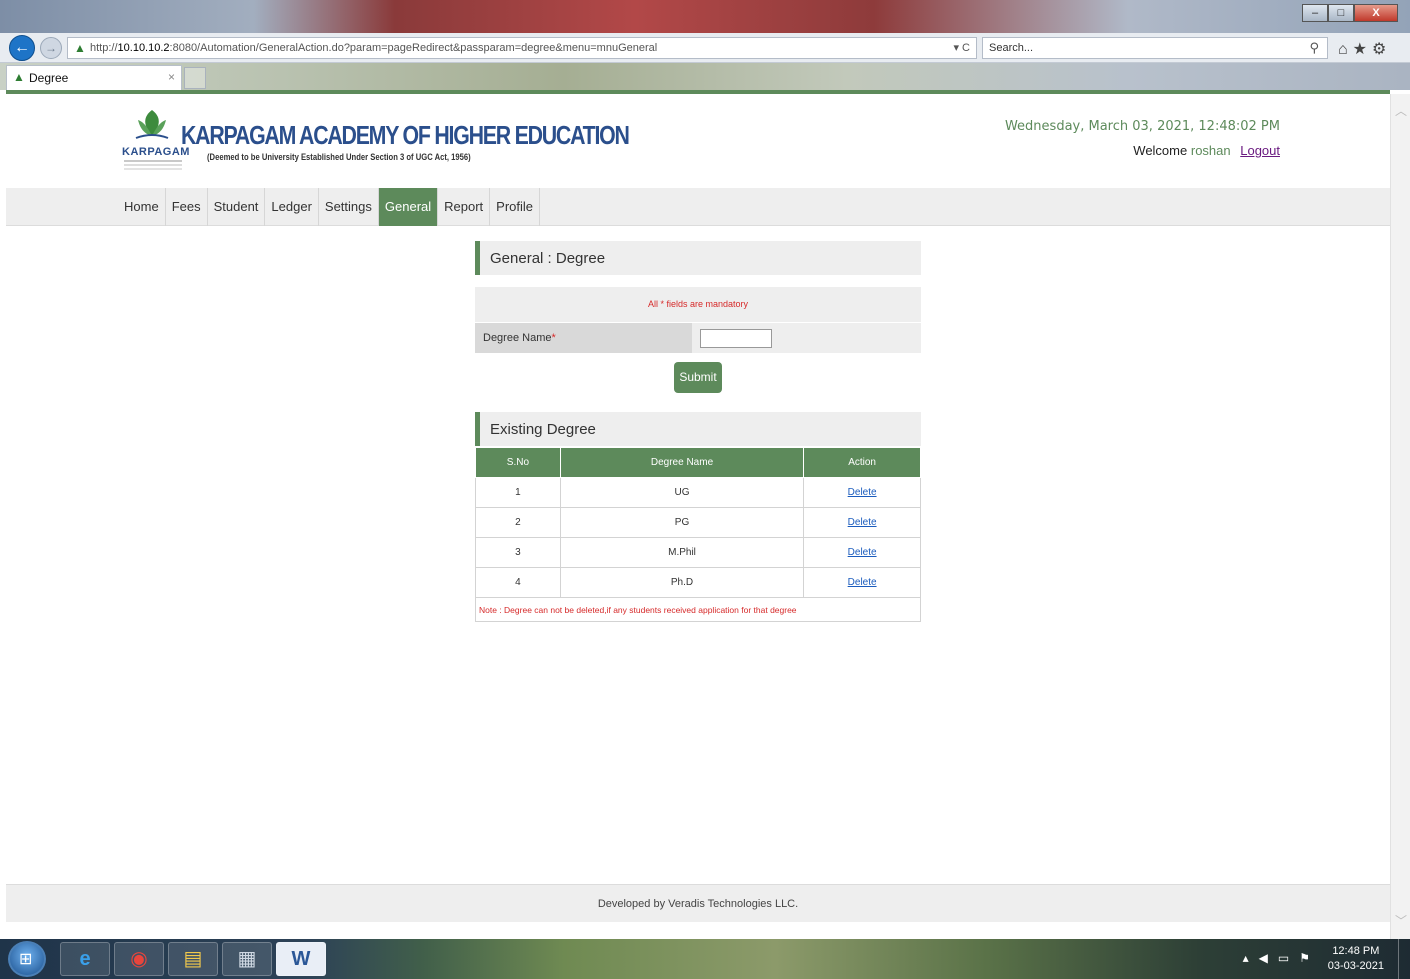 The width and height of the screenshot is (1410, 979). Describe the element at coordinates (80, 48) in the screenshot. I see `site-favicon-icon: ▲` at that location.